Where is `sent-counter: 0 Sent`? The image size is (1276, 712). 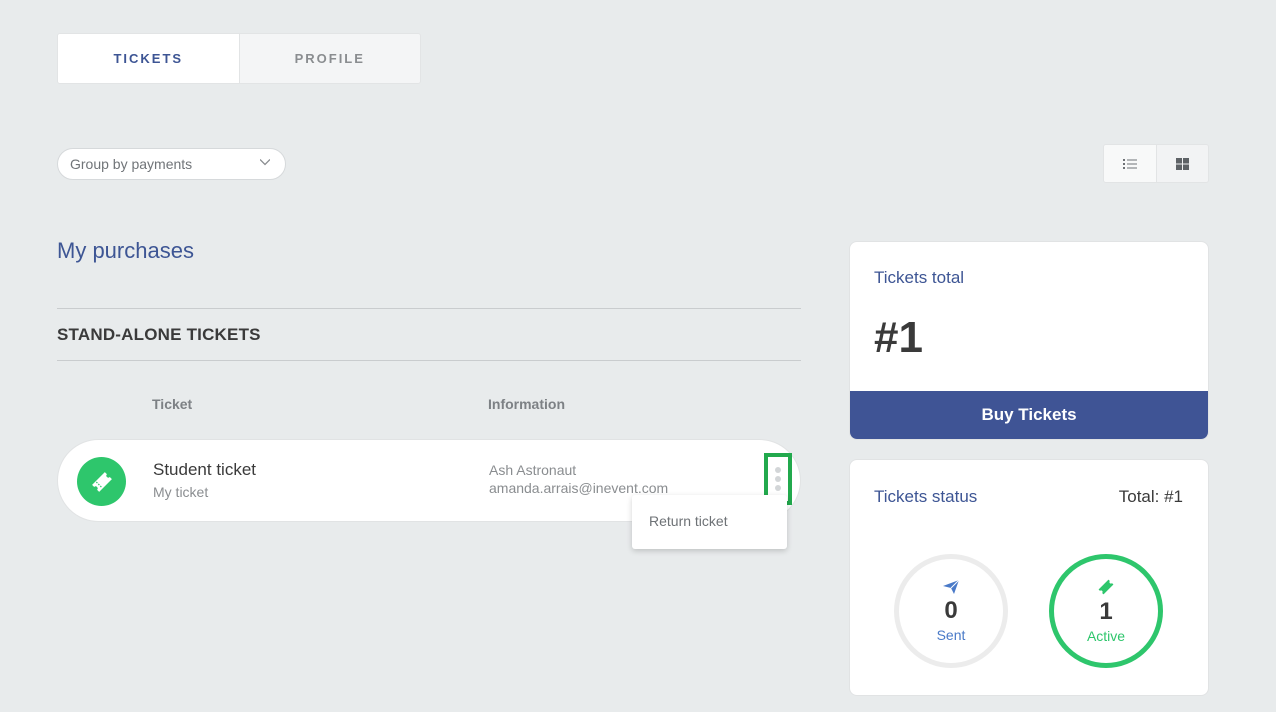 sent-counter: 0 Sent is located at coordinates (951, 611).